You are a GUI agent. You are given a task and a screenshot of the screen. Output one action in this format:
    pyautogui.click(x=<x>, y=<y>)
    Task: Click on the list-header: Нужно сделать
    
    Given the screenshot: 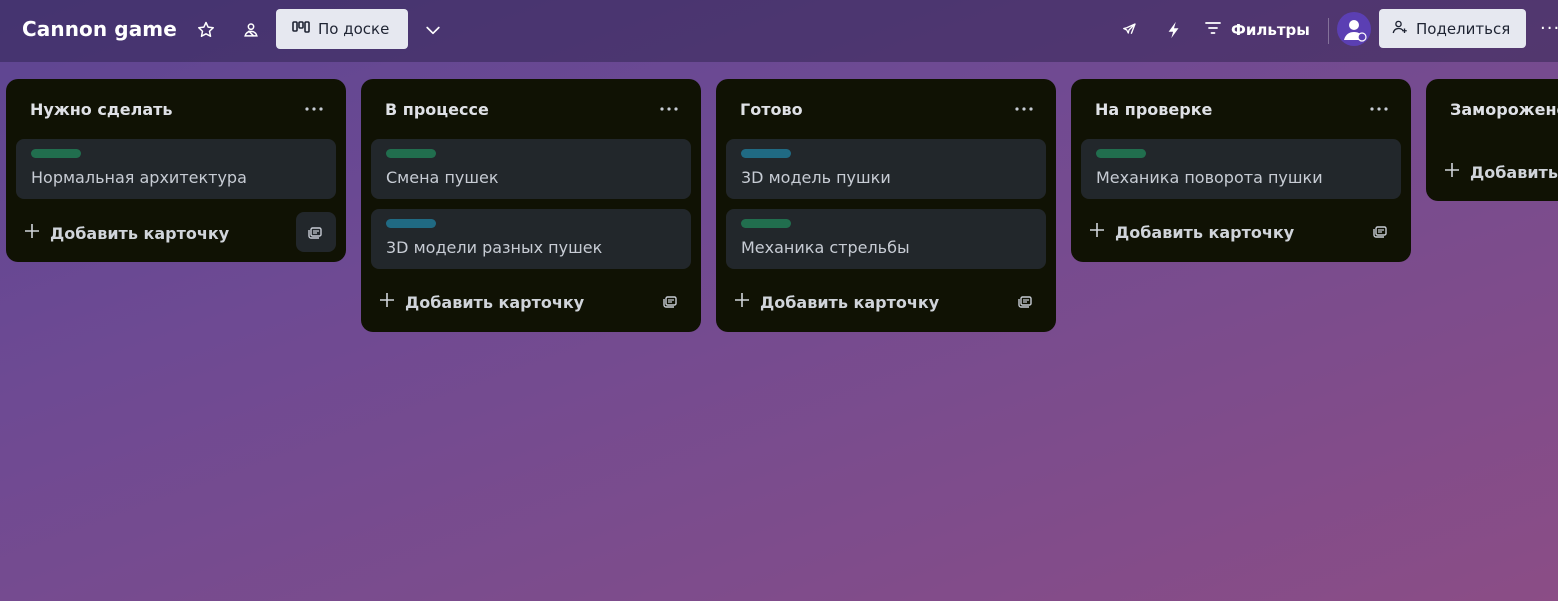 What is the action you would take?
    pyautogui.click(x=176, y=109)
    